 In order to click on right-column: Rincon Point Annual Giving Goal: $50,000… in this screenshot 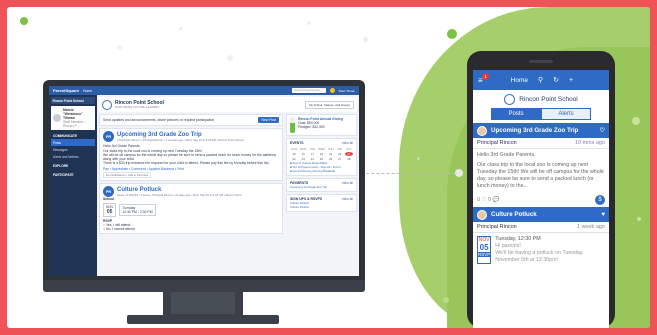, I will do `click(321, 164)`.